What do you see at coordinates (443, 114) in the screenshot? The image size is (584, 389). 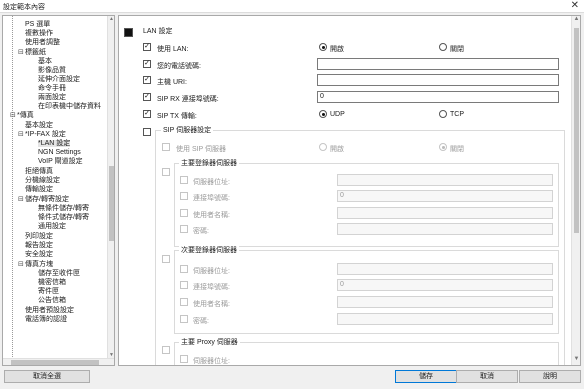 I see `sip-tx-tcp-radio` at bounding box center [443, 114].